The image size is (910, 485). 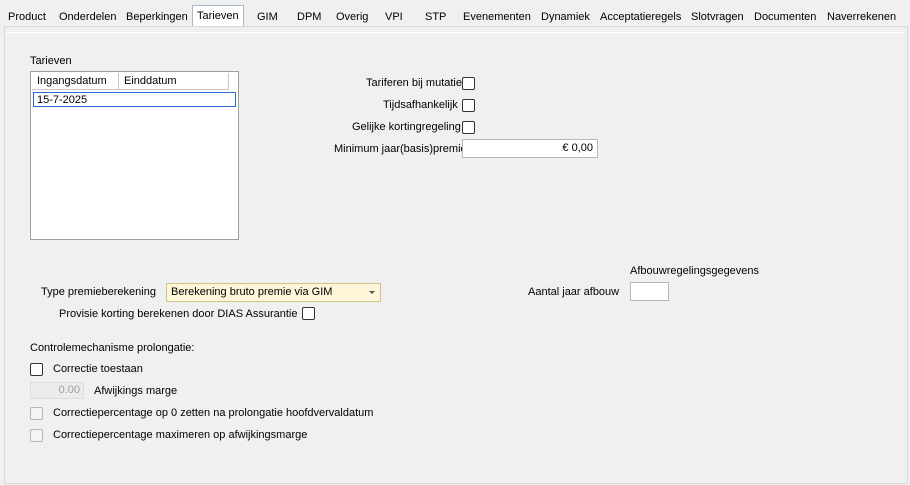 What do you see at coordinates (565, 17) in the screenshot?
I see `tab-dynamiek: Dynamiek` at bounding box center [565, 17].